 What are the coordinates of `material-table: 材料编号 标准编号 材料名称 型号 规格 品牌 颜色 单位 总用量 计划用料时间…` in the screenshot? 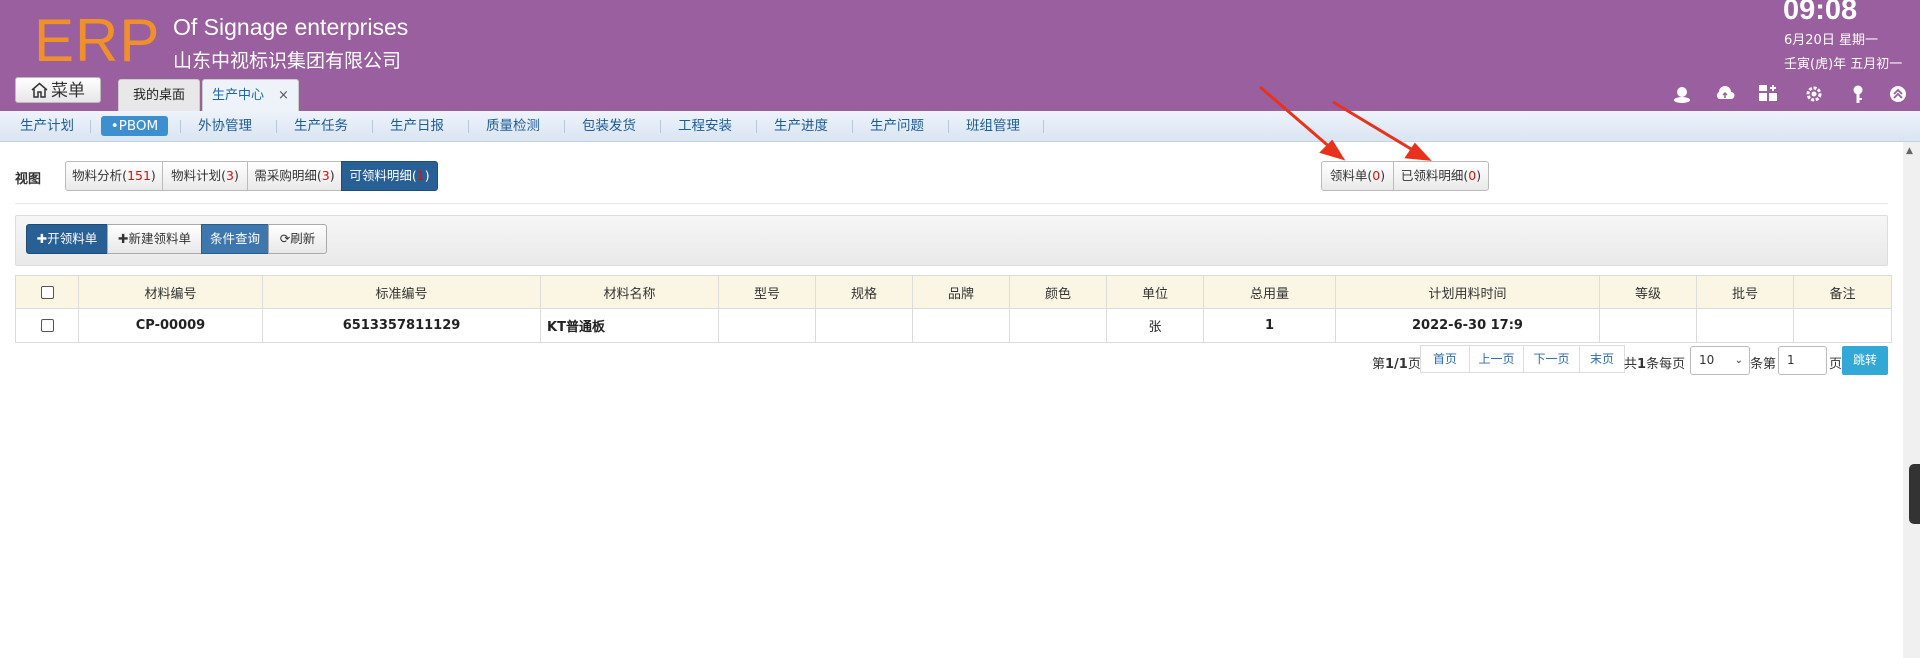 It's located at (953, 309).